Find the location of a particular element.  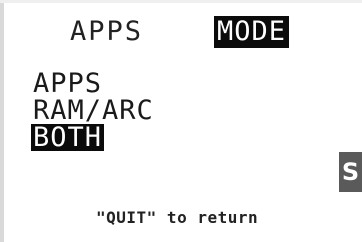

menu-item-apps: APPS is located at coordinates (93, 83).